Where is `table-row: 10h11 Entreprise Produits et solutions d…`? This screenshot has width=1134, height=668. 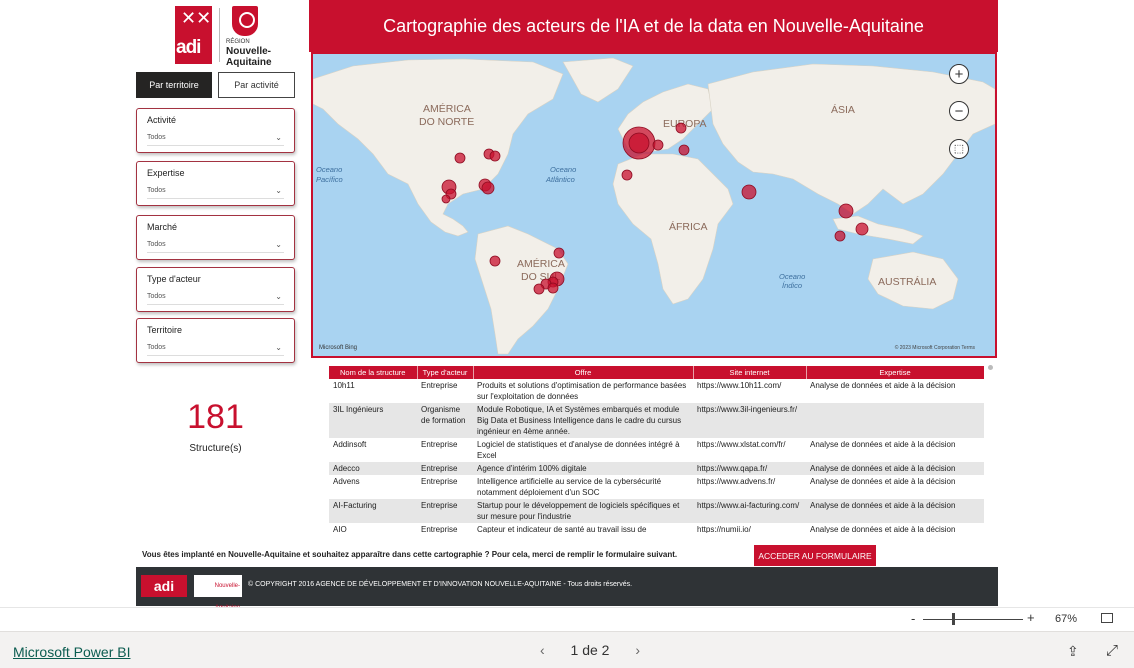
table-row: 10h11 Entreprise Produits et solutions d… is located at coordinates (656, 391).